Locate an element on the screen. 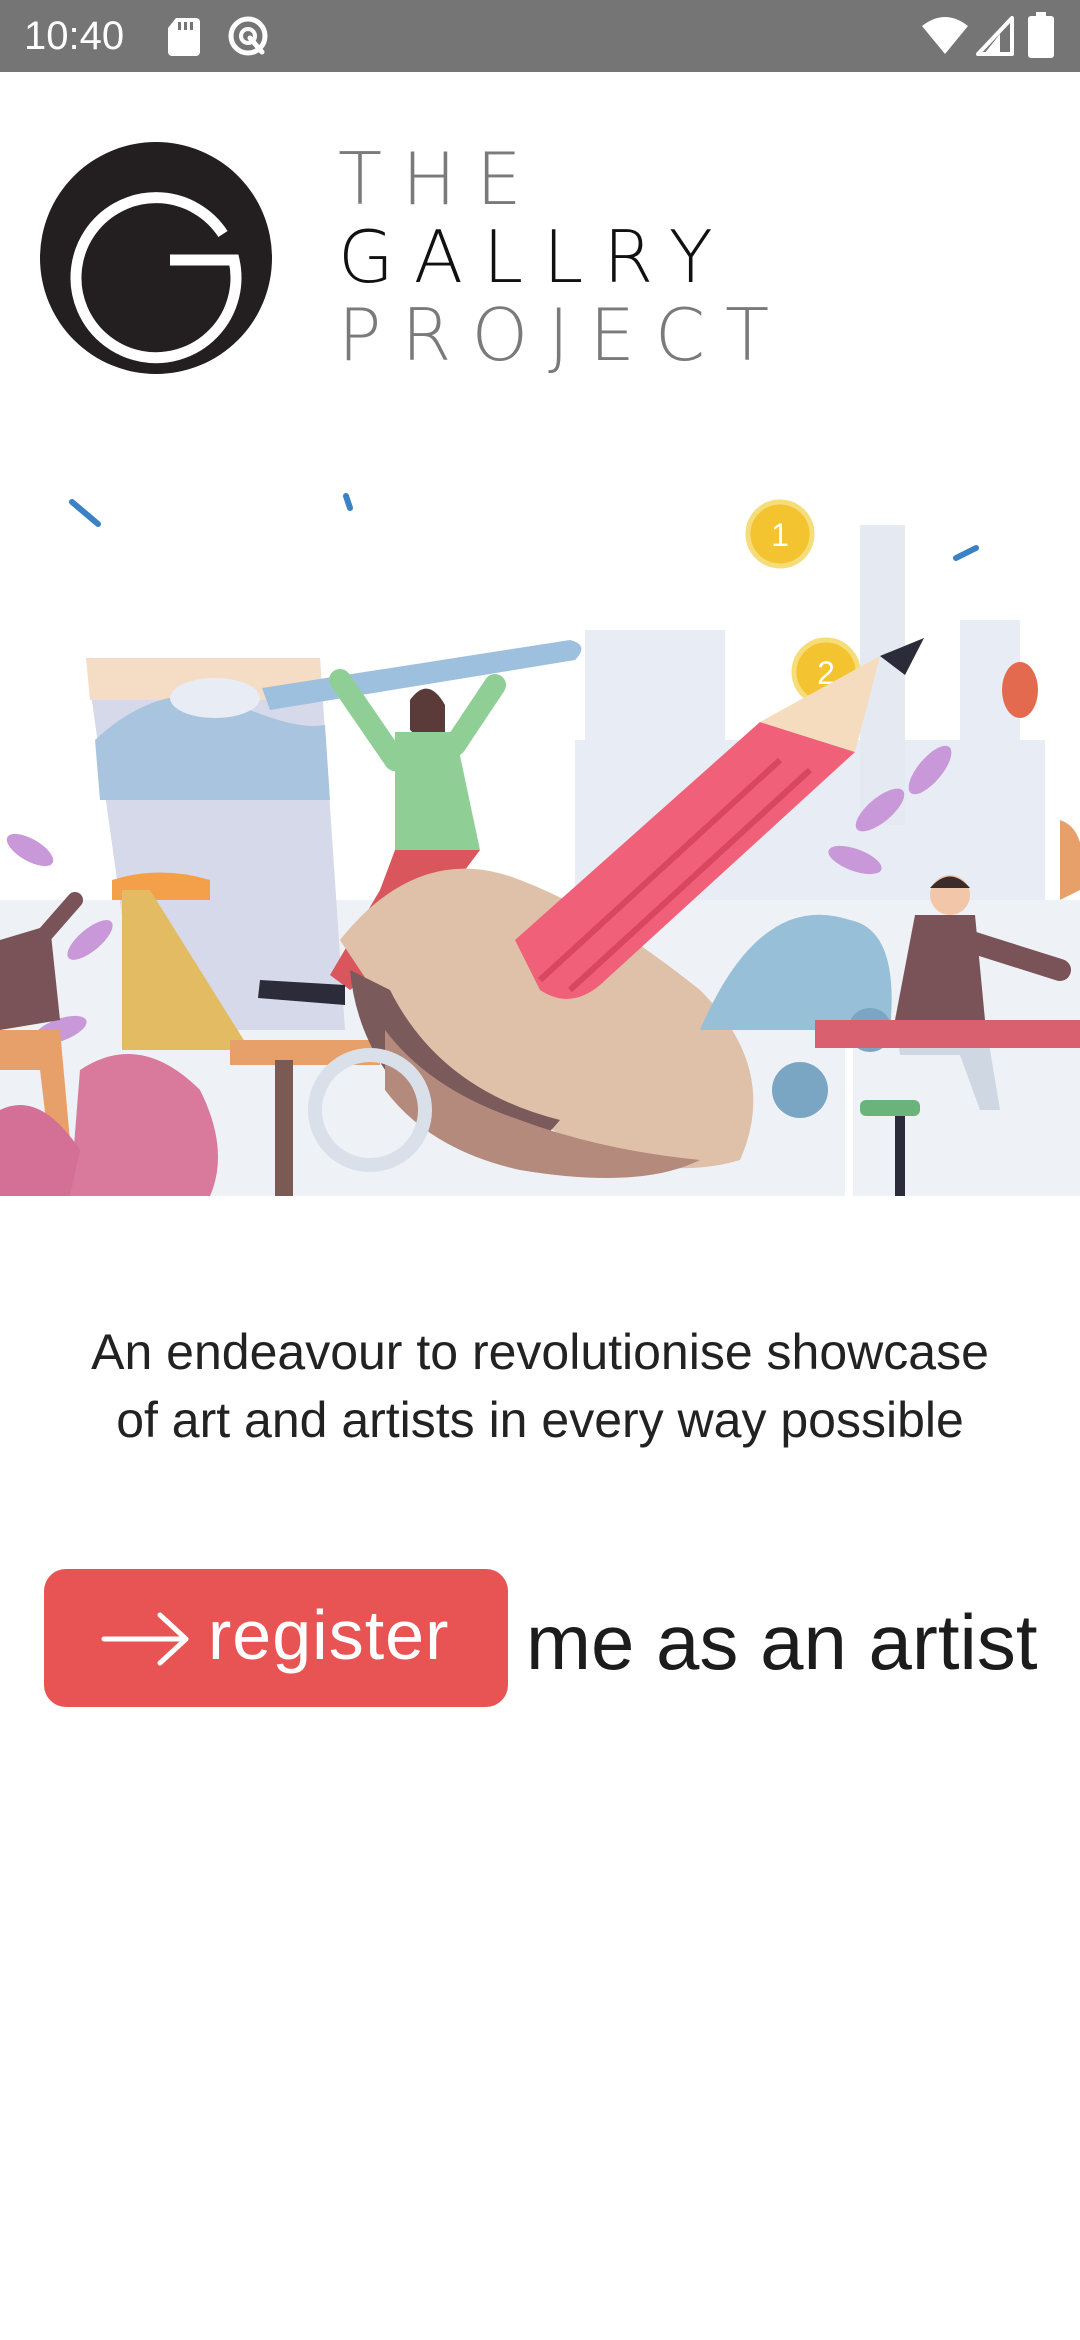  sd-card-icon is located at coordinates (184, 37).